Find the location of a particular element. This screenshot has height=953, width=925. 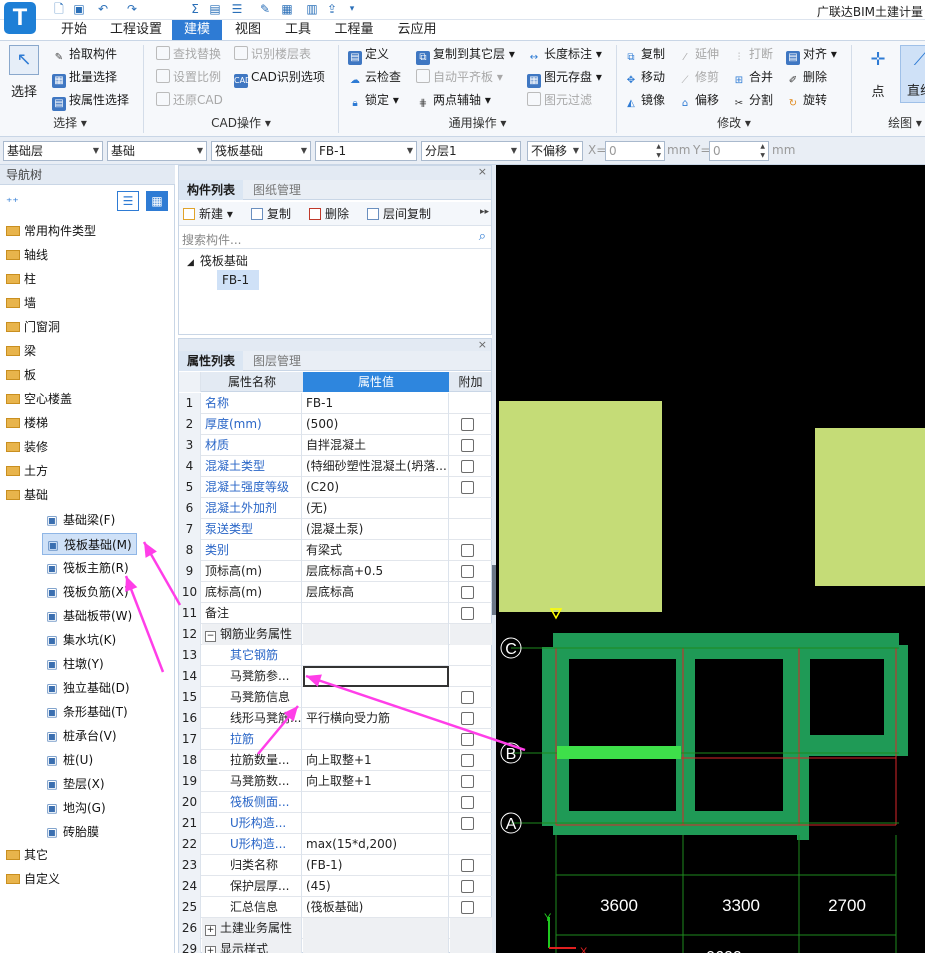

copy-to-floor-button: ⧉ 复制到其它层 ▾ is located at coordinates (465, 54).